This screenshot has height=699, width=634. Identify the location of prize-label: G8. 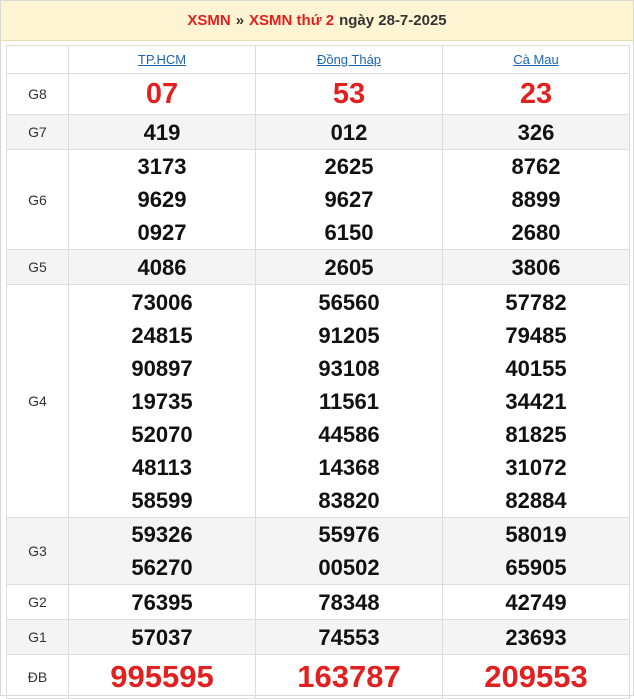
(37, 94).